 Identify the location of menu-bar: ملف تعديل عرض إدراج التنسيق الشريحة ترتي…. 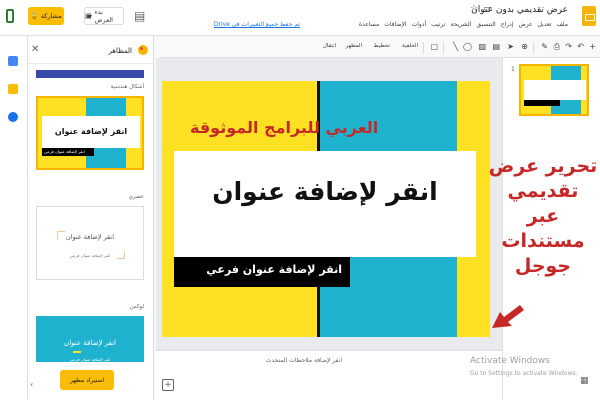
(463, 24).